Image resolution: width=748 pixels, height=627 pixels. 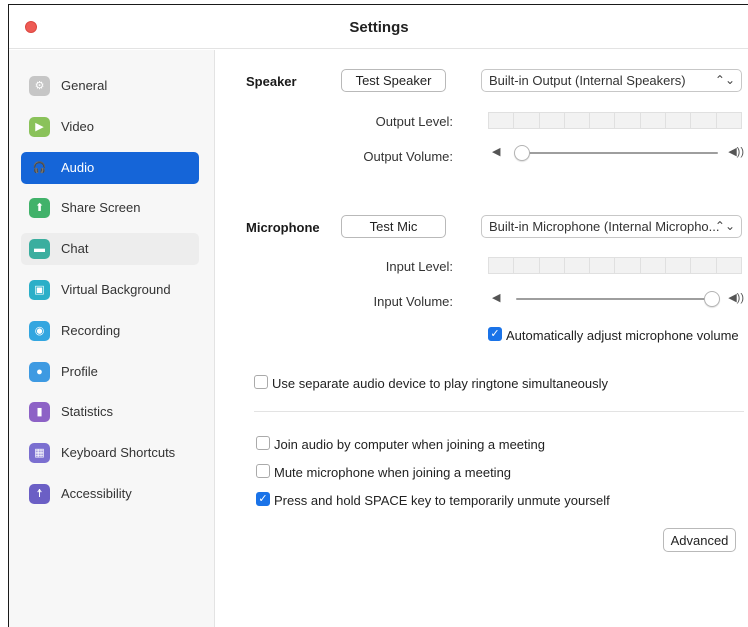 What do you see at coordinates (39, 290) in the screenshot?
I see `virtual-background-icon: ▣` at bounding box center [39, 290].